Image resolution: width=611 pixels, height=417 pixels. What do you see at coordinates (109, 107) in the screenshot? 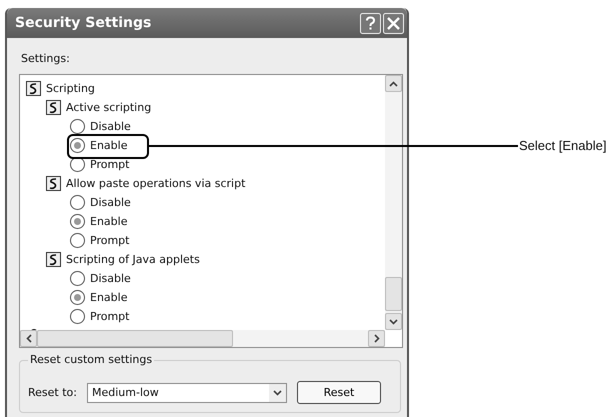
I see `setting-label: Active scripting` at bounding box center [109, 107].